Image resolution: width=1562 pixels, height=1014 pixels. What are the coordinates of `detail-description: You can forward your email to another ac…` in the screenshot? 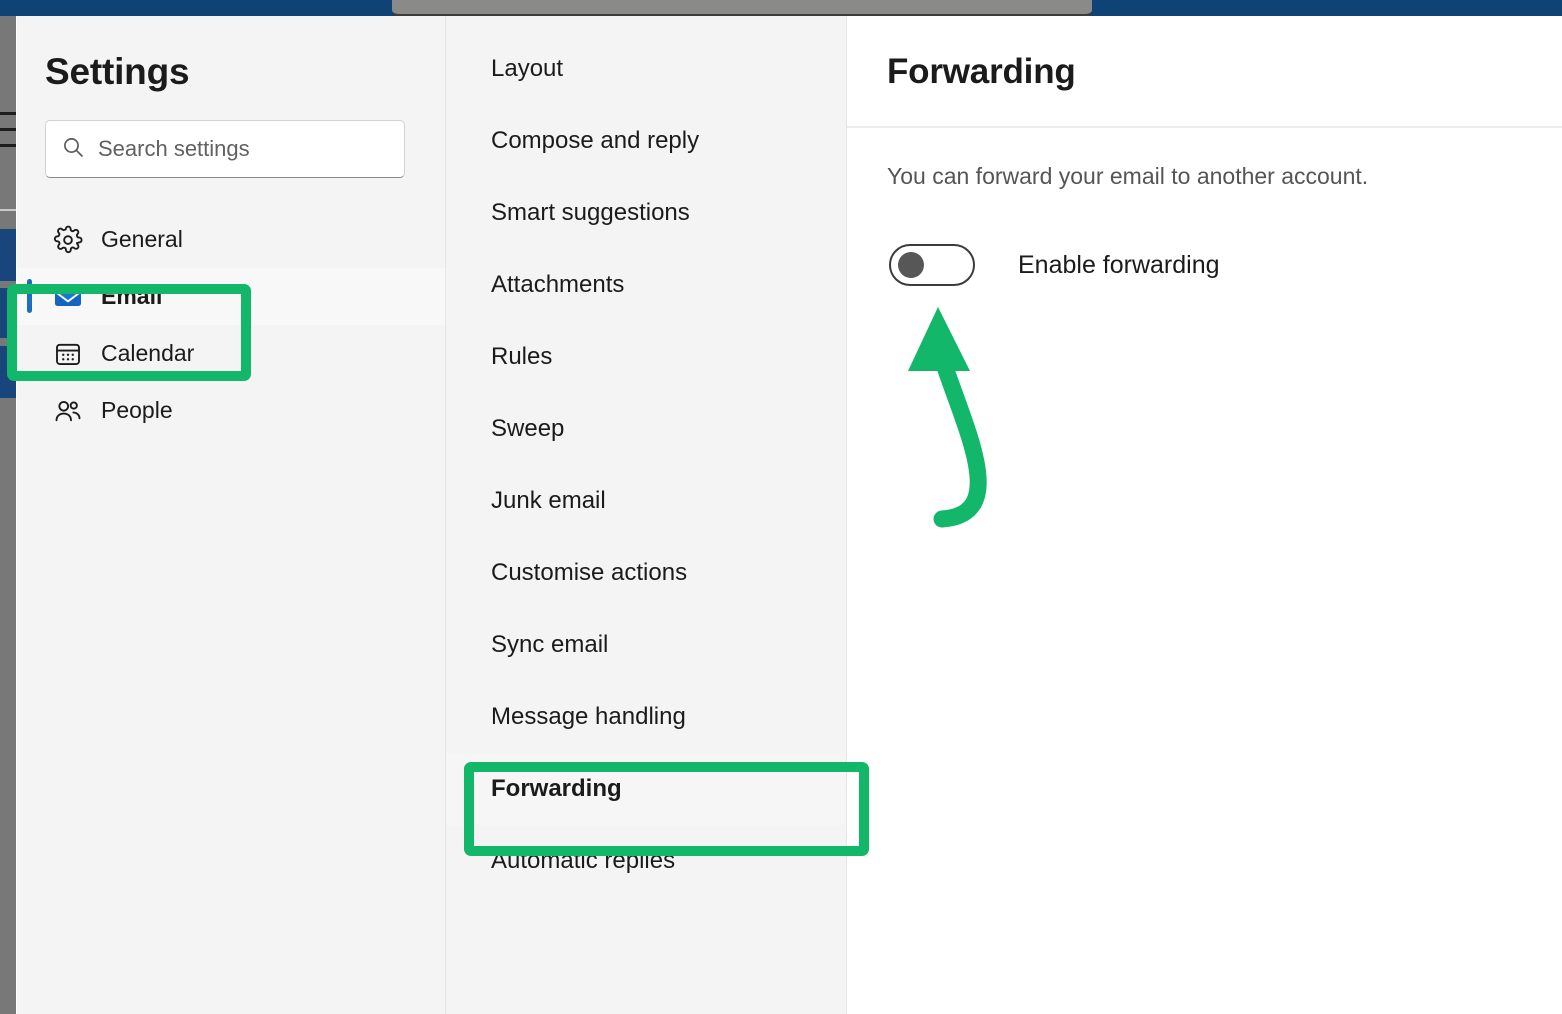 It's located at (1128, 176).